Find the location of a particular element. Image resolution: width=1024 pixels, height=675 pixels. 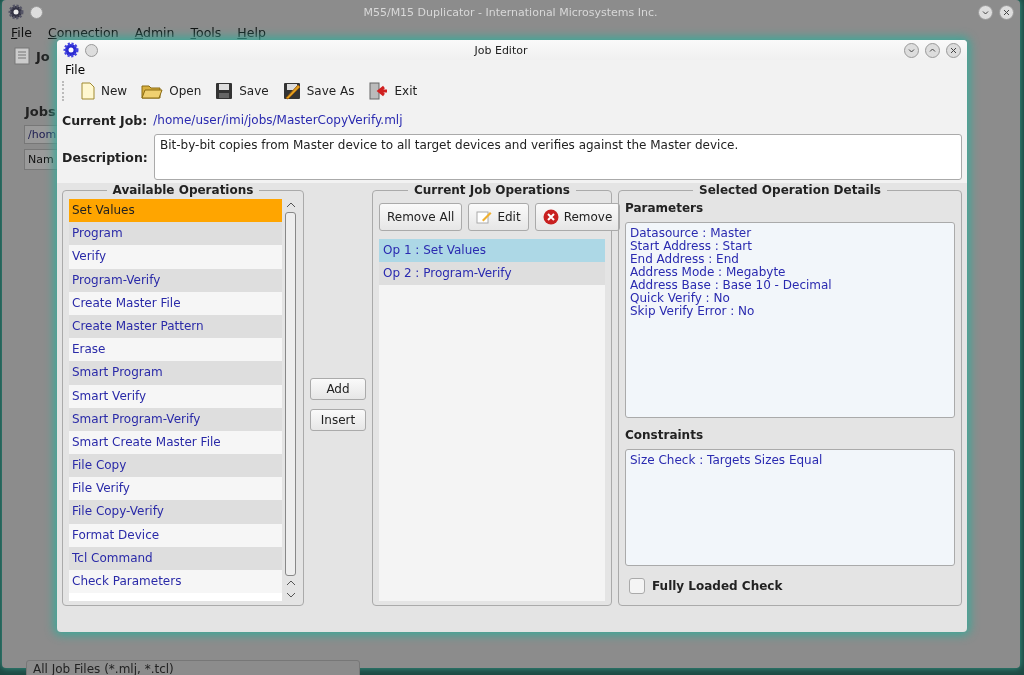

parameter-line: Datasource : Master is located at coordinates (691, 233).